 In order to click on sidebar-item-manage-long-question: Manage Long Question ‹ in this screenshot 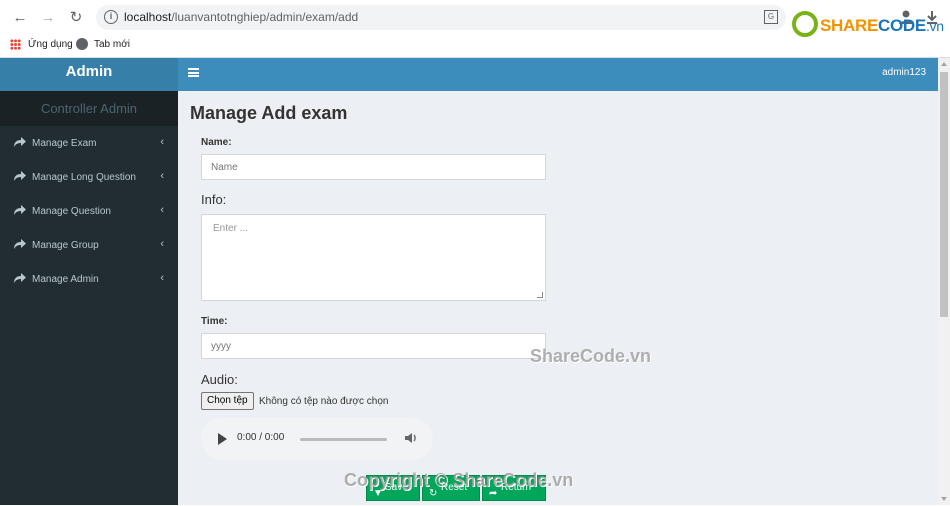, I will do `click(89, 177)`.